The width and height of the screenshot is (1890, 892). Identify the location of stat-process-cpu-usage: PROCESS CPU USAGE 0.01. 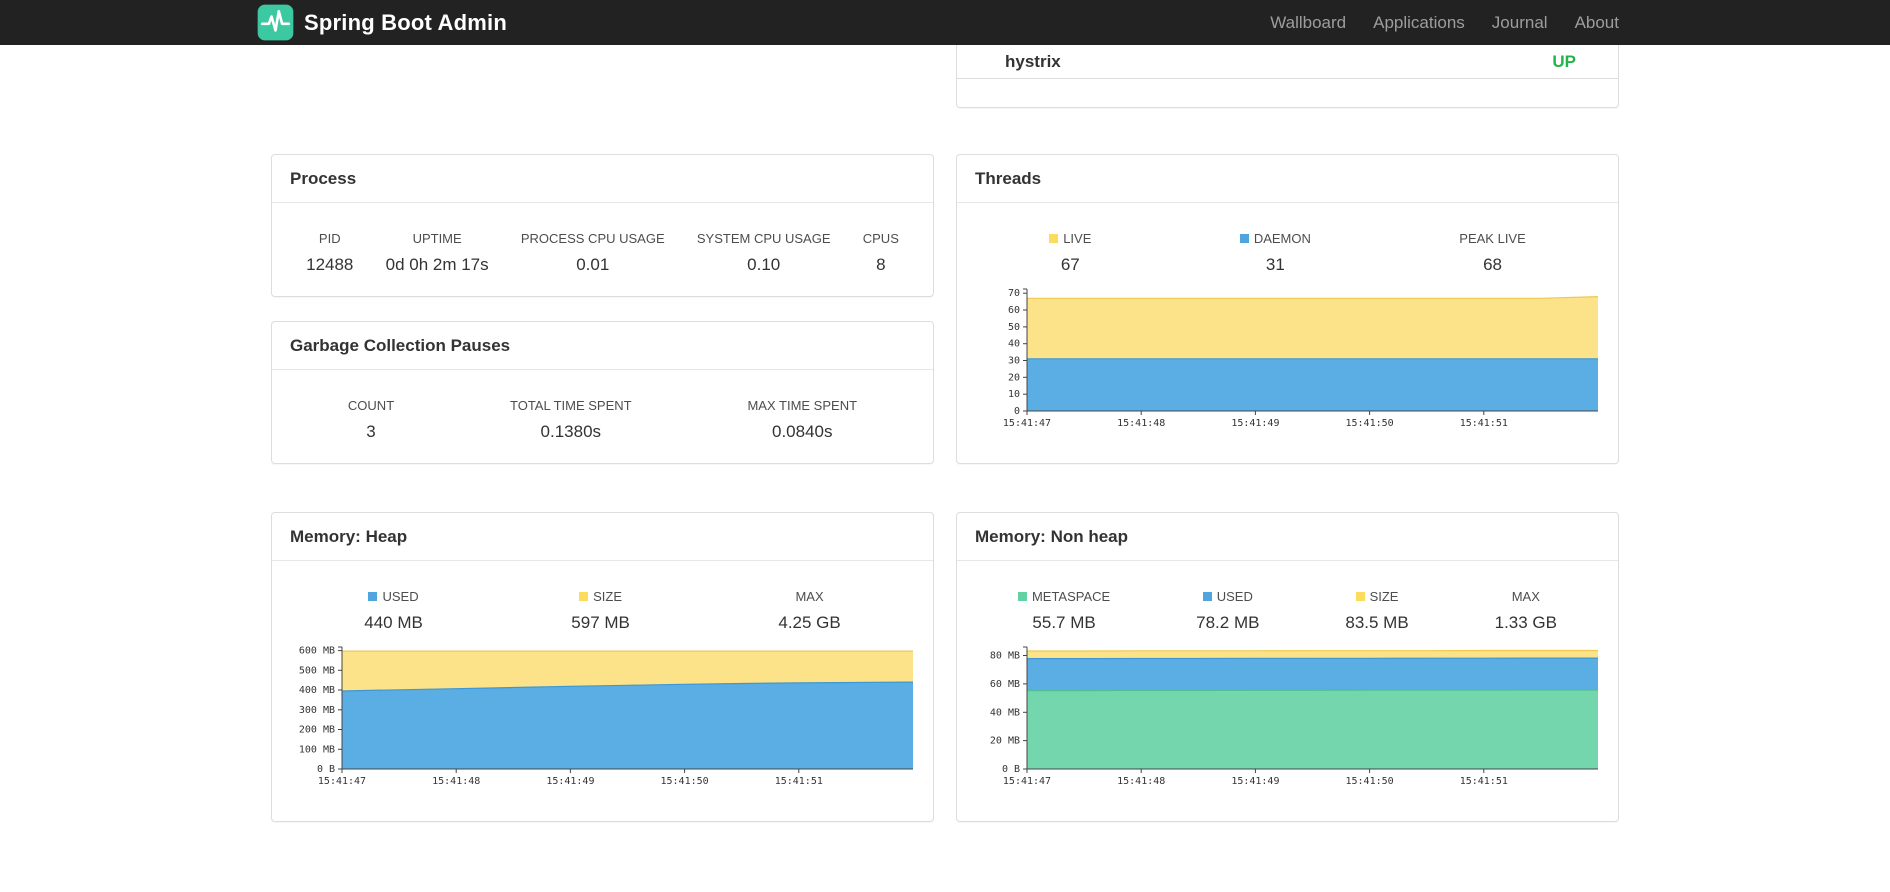
(592, 252).